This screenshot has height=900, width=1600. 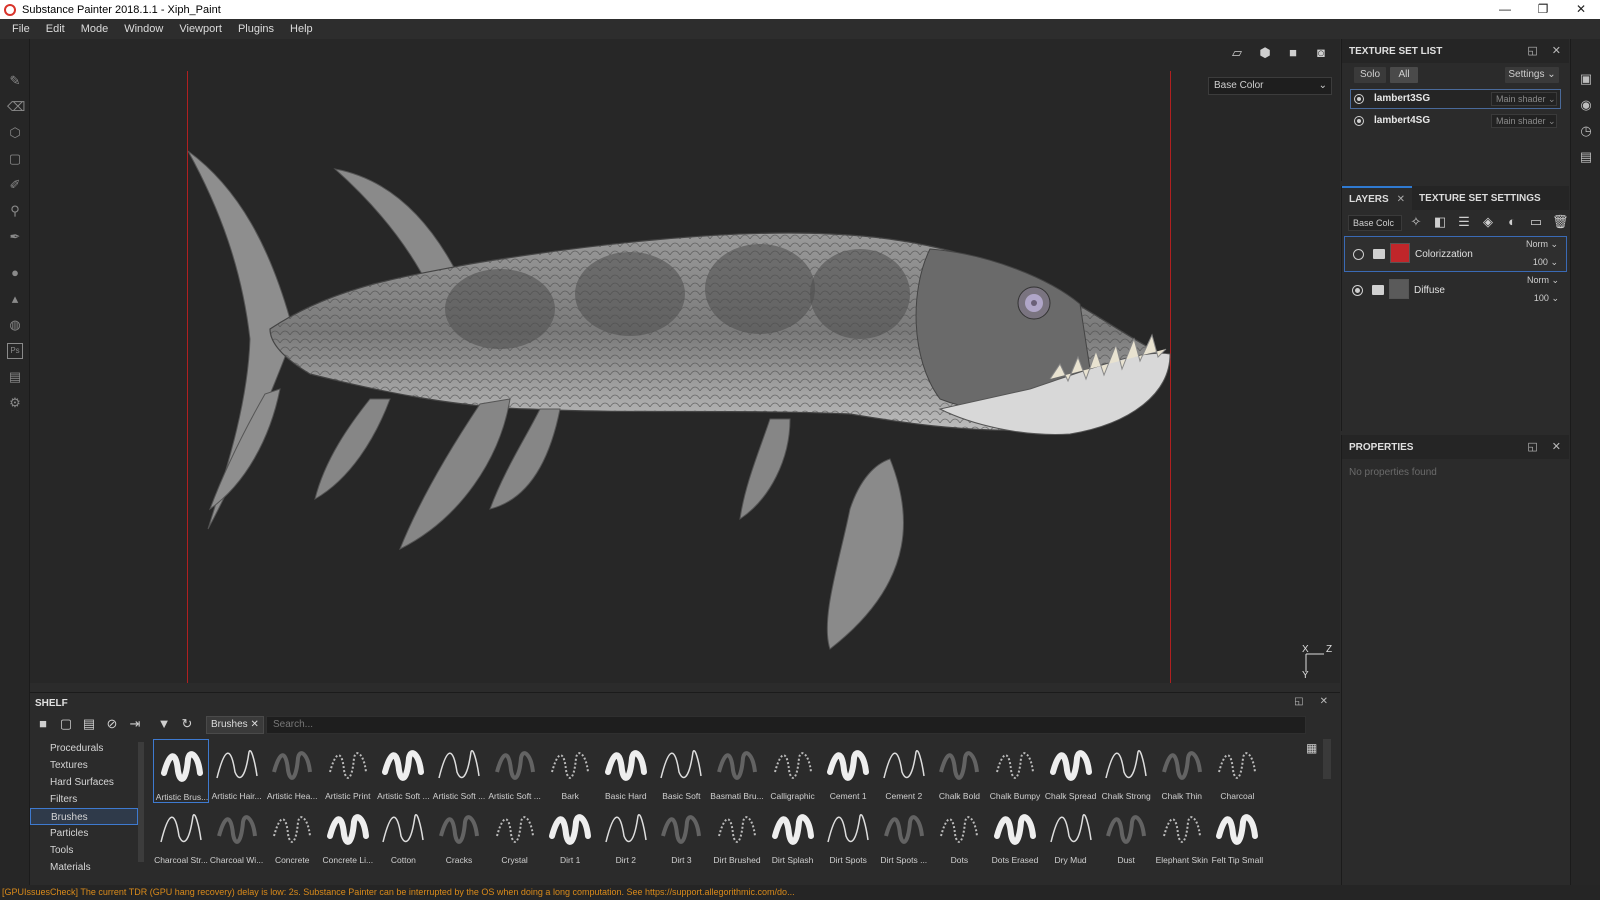 I want to click on shelf-brush-item: Dots, so click(x=959, y=835).